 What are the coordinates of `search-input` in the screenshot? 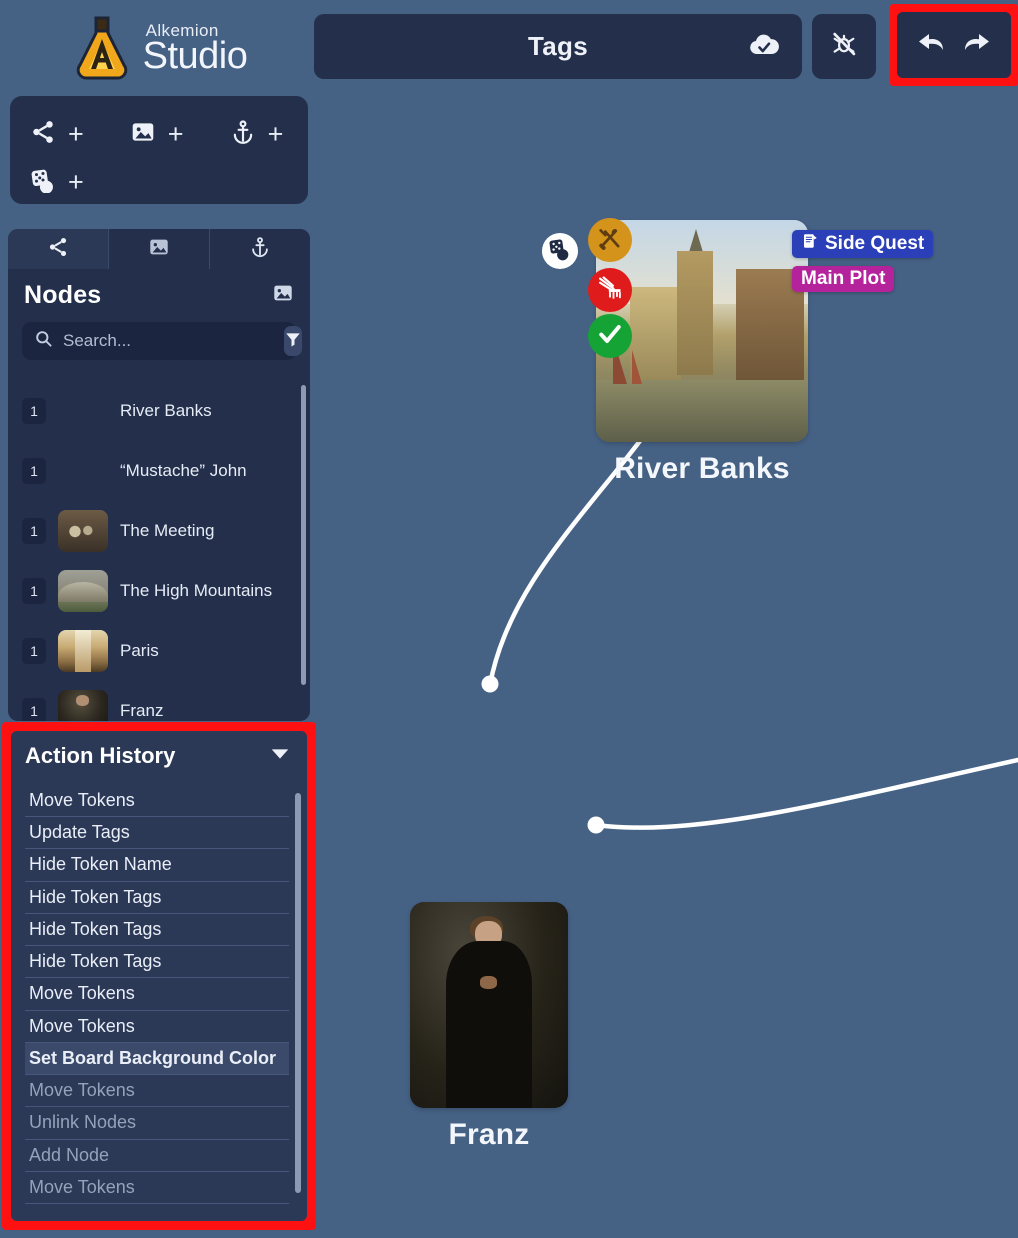 It's located at (168, 341).